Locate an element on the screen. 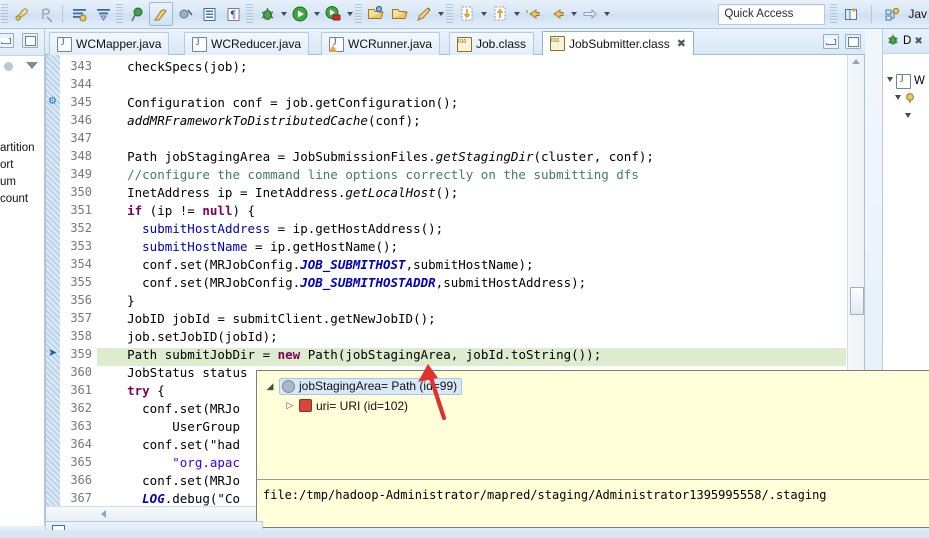 Image resolution: width=929 pixels, height=538 pixels. scroll-up-arrow-icon is located at coordinates (856, 61).